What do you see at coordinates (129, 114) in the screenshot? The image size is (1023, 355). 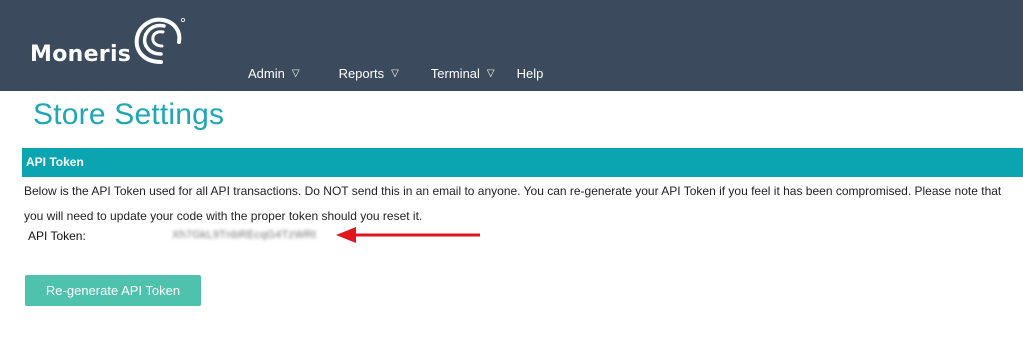 I see `page-title: Store Settings` at bounding box center [129, 114].